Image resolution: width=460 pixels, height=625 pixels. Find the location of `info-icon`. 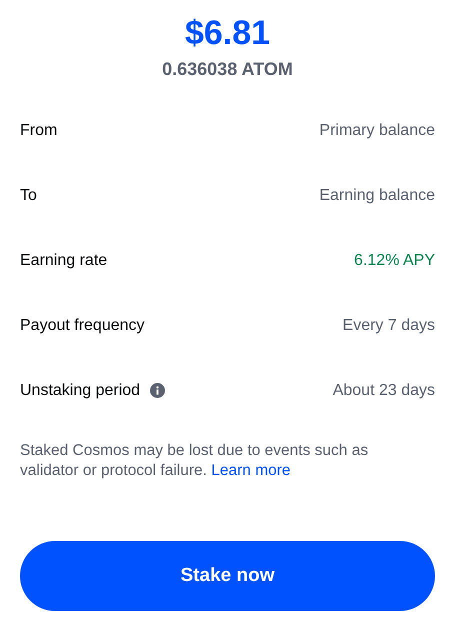

info-icon is located at coordinates (158, 390).